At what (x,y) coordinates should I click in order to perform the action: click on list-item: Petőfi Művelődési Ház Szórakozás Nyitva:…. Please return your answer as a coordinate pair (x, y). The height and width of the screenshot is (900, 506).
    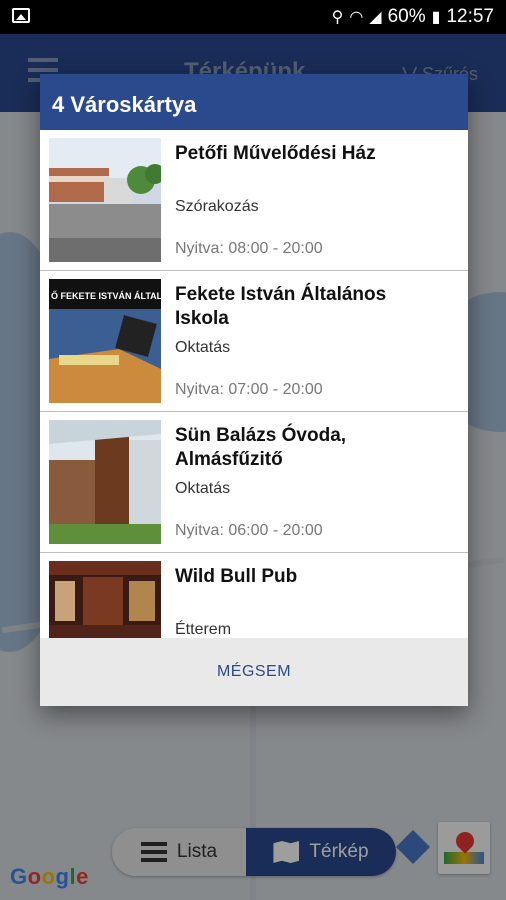
    Looking at the image, I should click on (254, 200).